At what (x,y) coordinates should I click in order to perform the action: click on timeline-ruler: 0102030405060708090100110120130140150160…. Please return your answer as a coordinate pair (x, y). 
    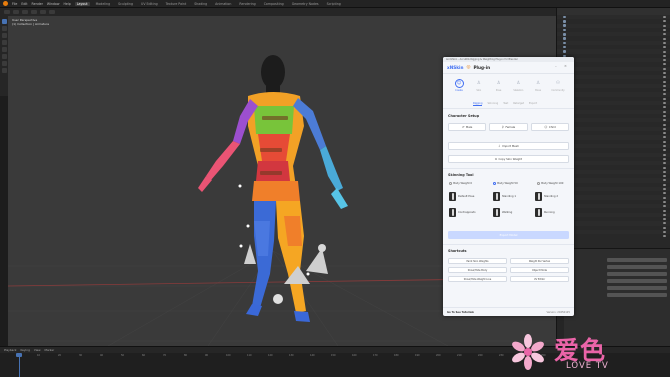
    Looking at the image, I should click on (278, 356).